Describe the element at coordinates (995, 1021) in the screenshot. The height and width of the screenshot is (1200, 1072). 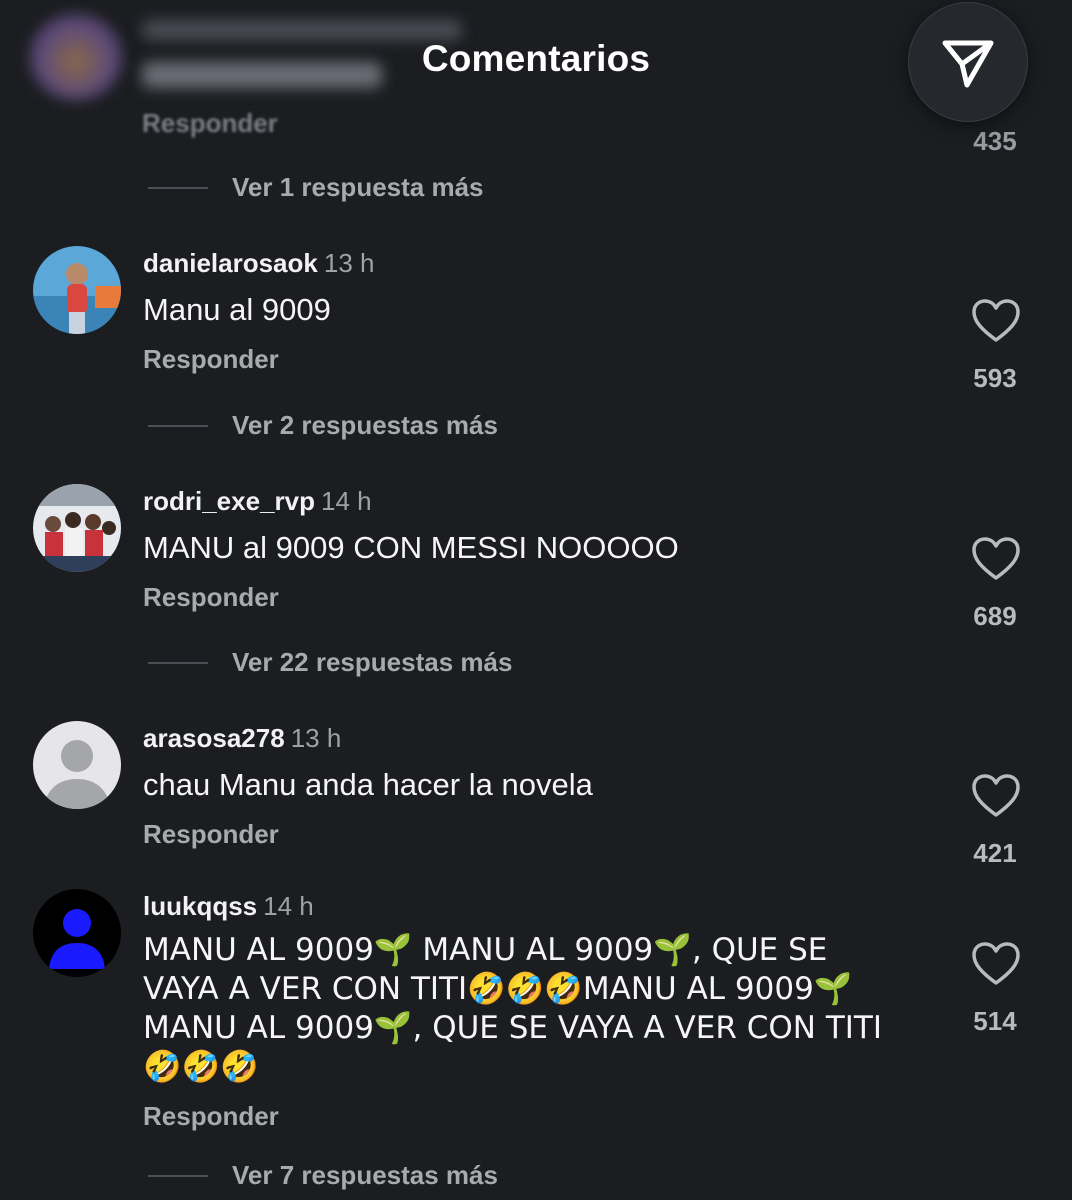
I see `like-count: 514` at that location.